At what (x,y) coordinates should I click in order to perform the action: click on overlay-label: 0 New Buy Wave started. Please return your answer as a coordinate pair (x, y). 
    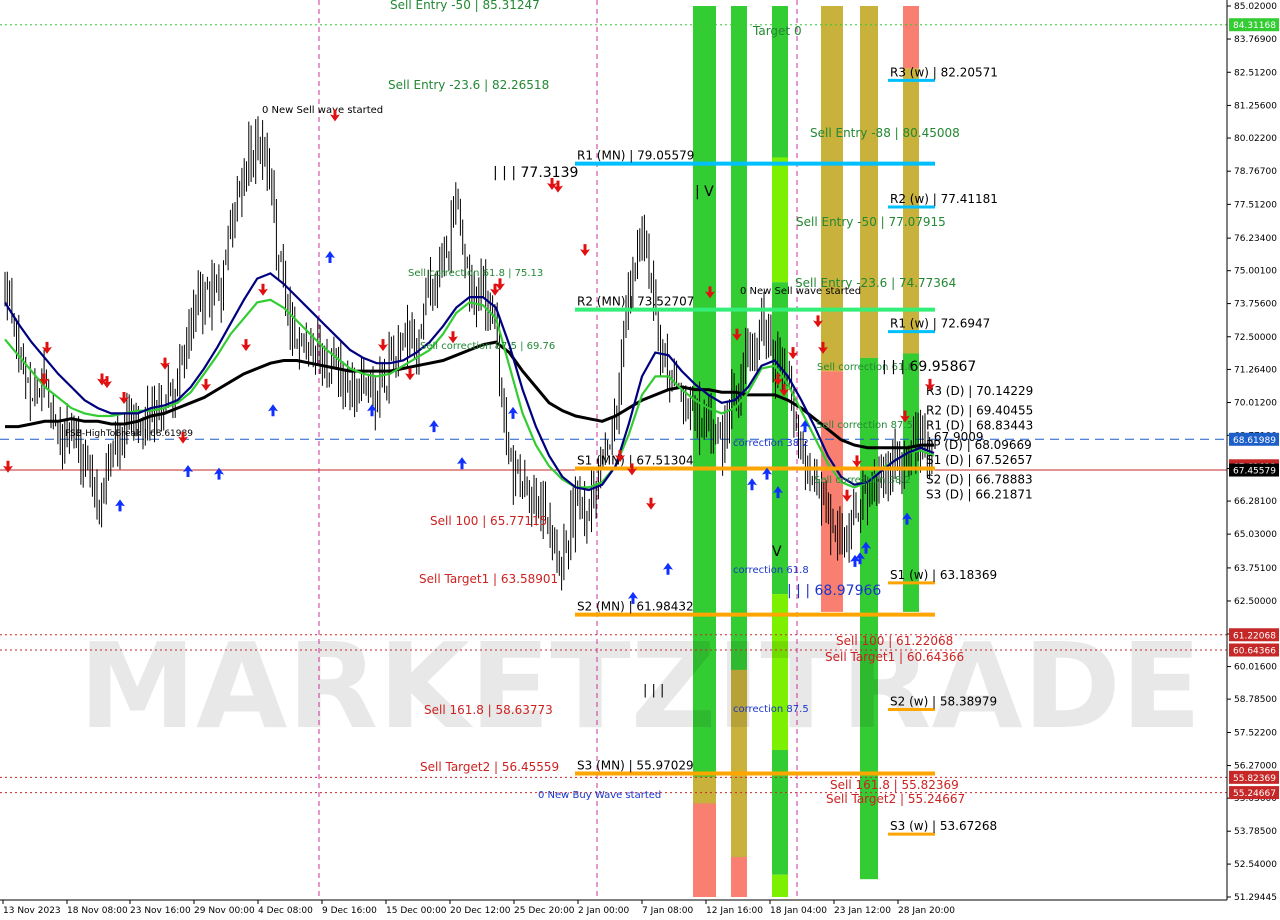
    Looking at the image, I should click on (599, 795).